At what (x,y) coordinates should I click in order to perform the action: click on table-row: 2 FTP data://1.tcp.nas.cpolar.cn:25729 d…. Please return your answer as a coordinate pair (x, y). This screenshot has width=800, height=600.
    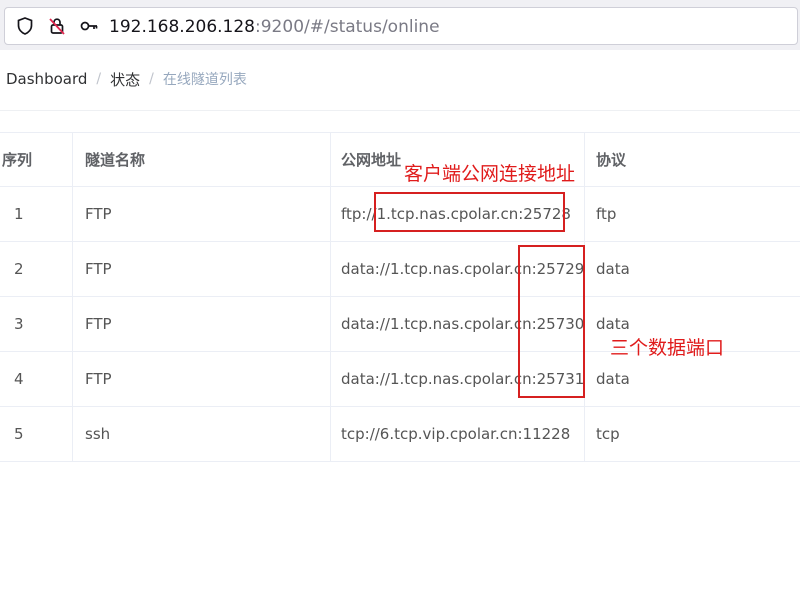
    Looking at the image, I should click on (400, 269).